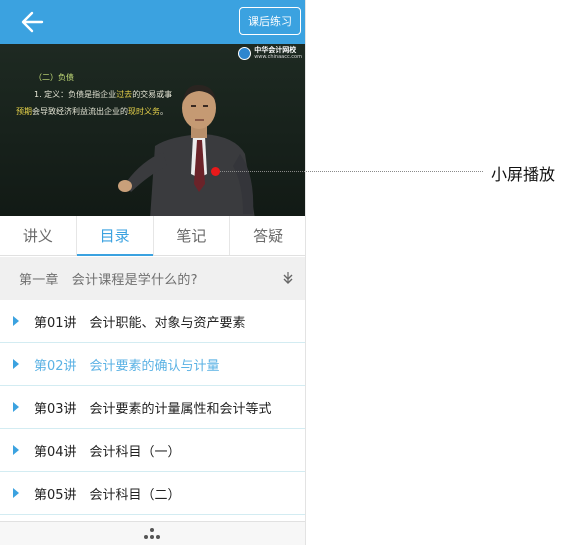 The height and width of the screenshot is (545, 565). What do you see at coordinates (275, 50) in the screenshot?
I see `logo-name: 中华会计网校` at bounding box center [275, 50].